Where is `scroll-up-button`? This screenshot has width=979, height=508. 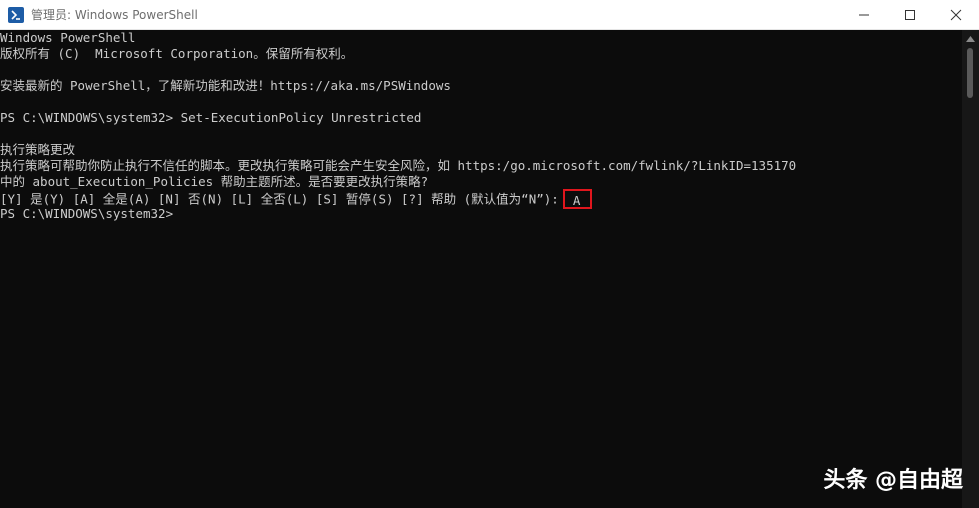
scroll-up-button is located at coordinates (970, 38).